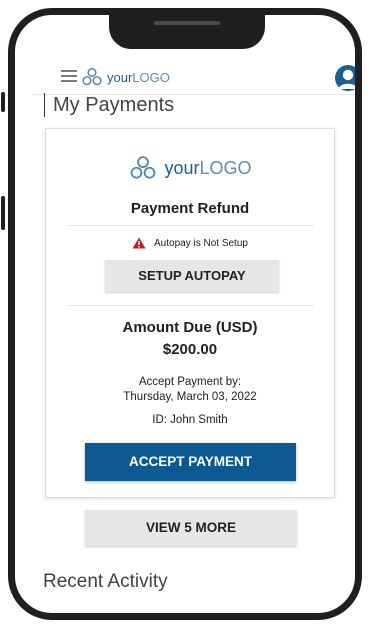 The height and width of the screenshot is (624, 370). I want to click on autopay-warning-text: Autopay is Not Setup, so click(201, 243).